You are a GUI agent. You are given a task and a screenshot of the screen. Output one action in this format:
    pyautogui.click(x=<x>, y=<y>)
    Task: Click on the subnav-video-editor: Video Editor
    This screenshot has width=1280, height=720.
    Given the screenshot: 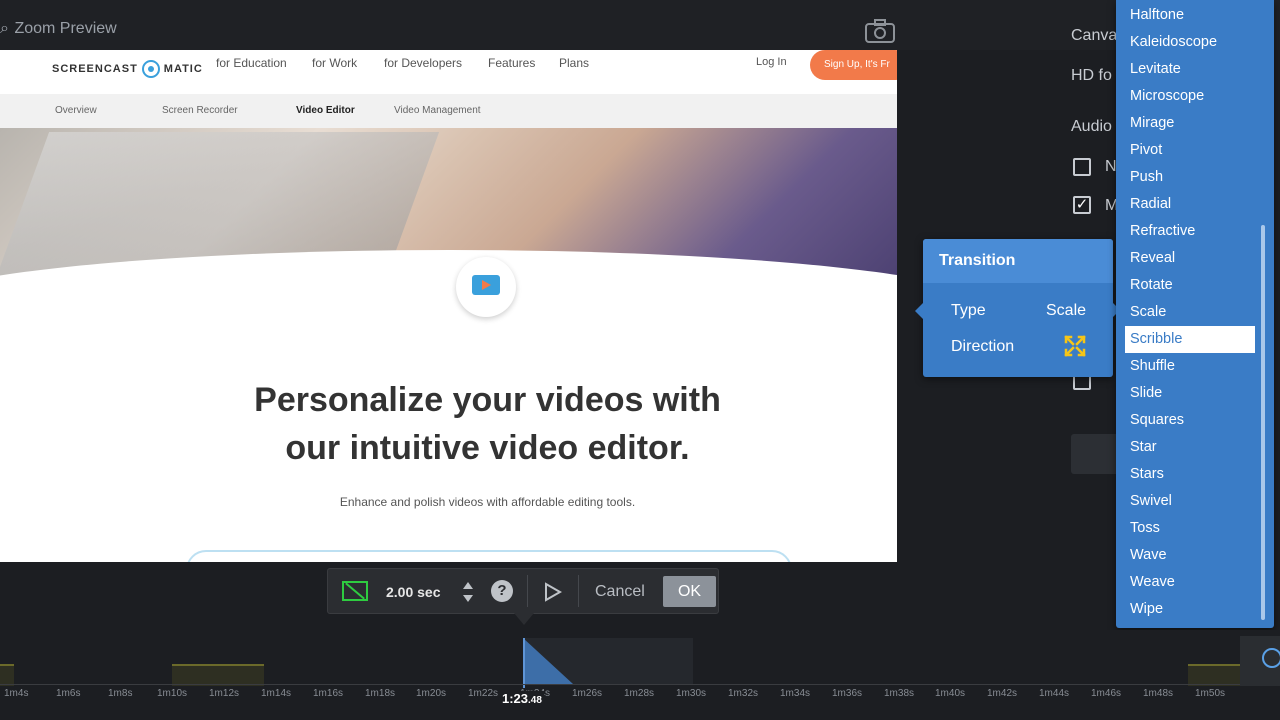 What is the action you would take?
    pyautogui.click(x=325, y=110)
    